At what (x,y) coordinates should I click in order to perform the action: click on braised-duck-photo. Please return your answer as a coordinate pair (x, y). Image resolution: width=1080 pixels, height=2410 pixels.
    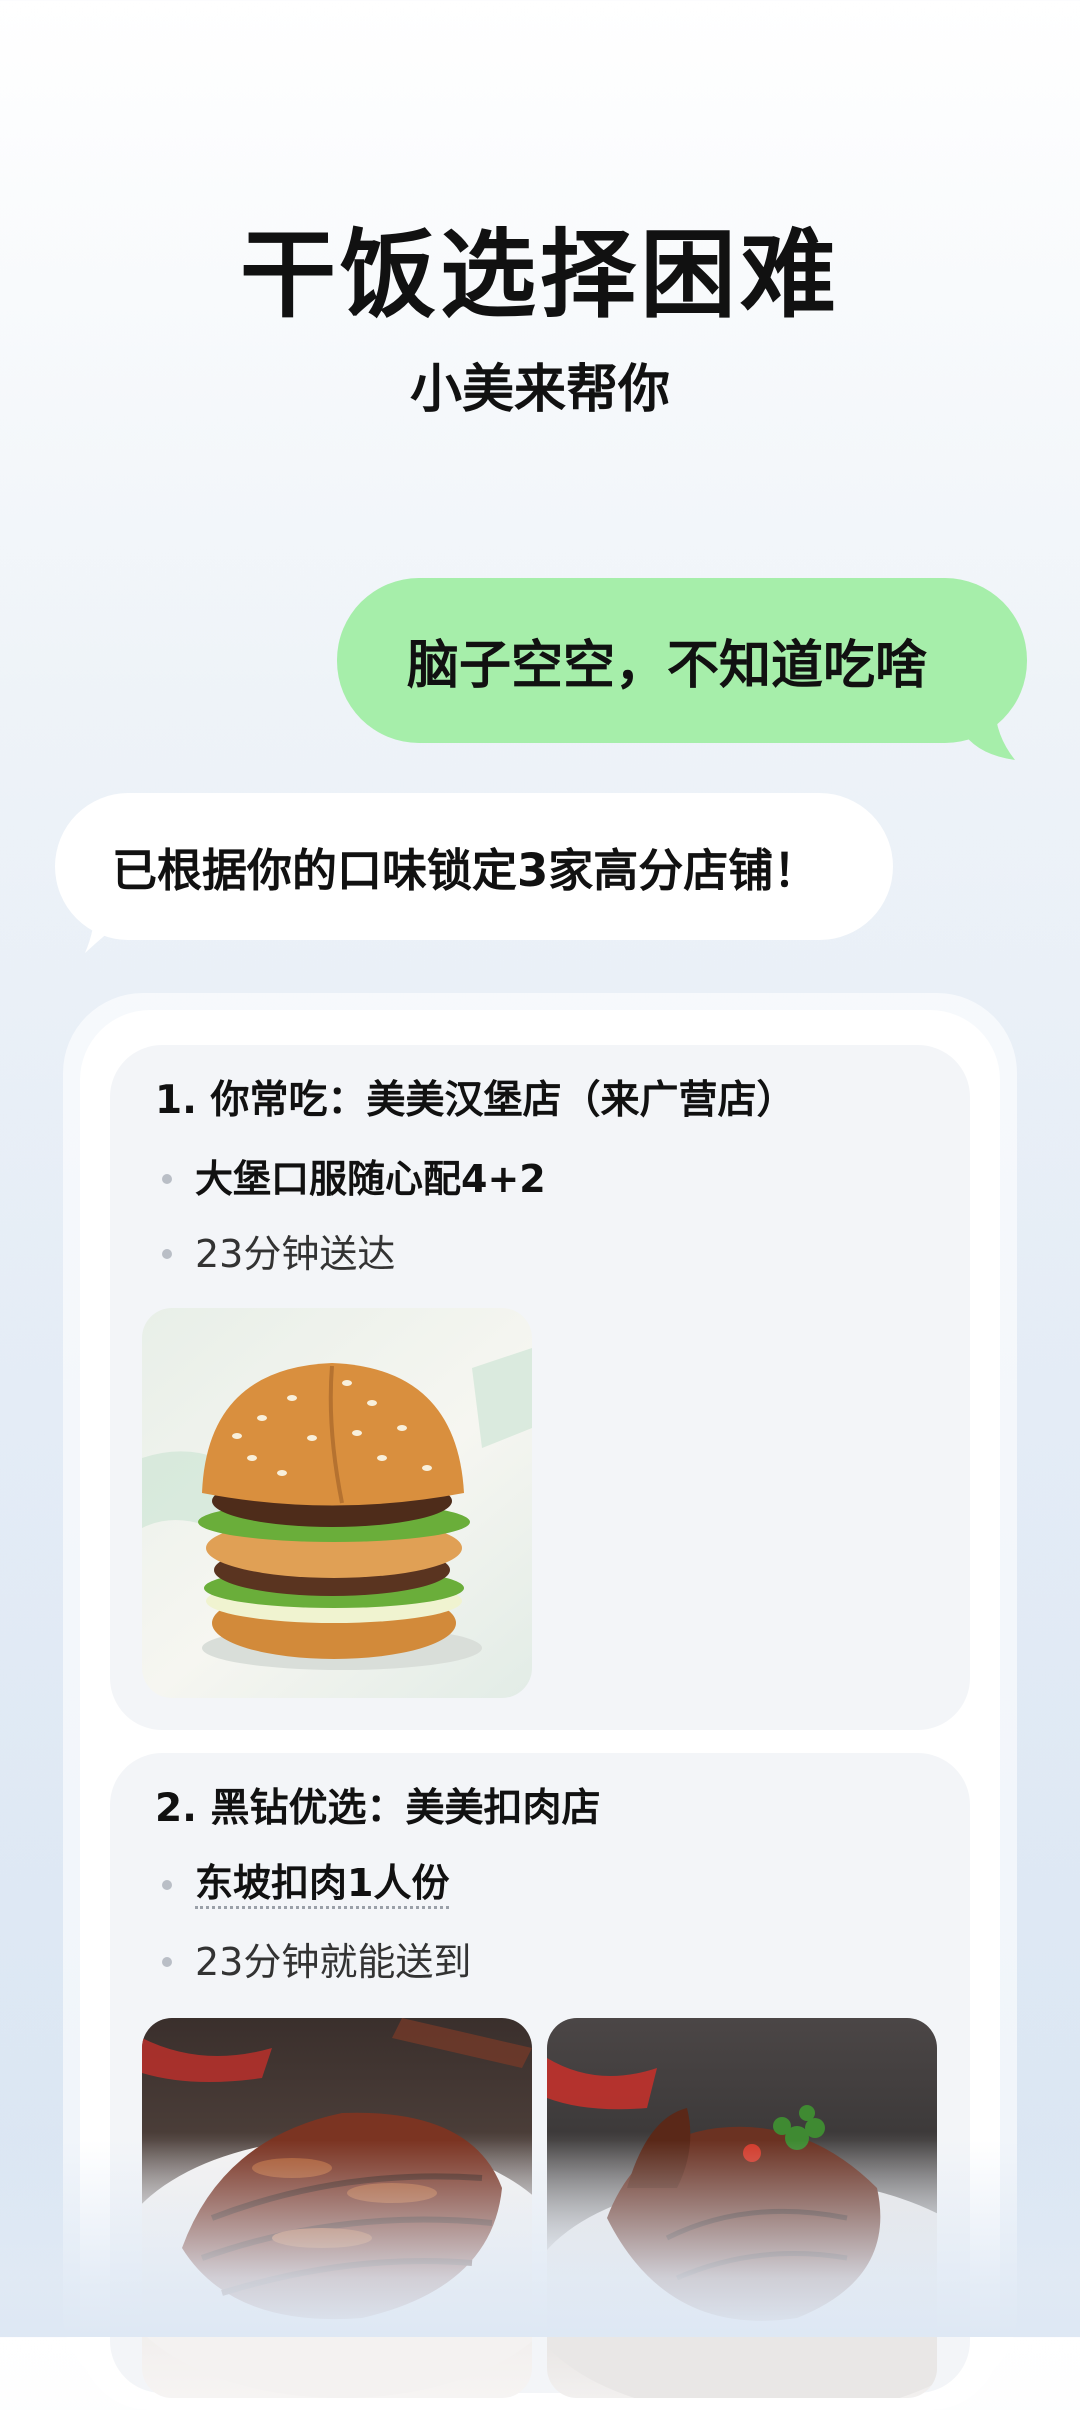
    Looking at the image, I should click on (742, 2208).